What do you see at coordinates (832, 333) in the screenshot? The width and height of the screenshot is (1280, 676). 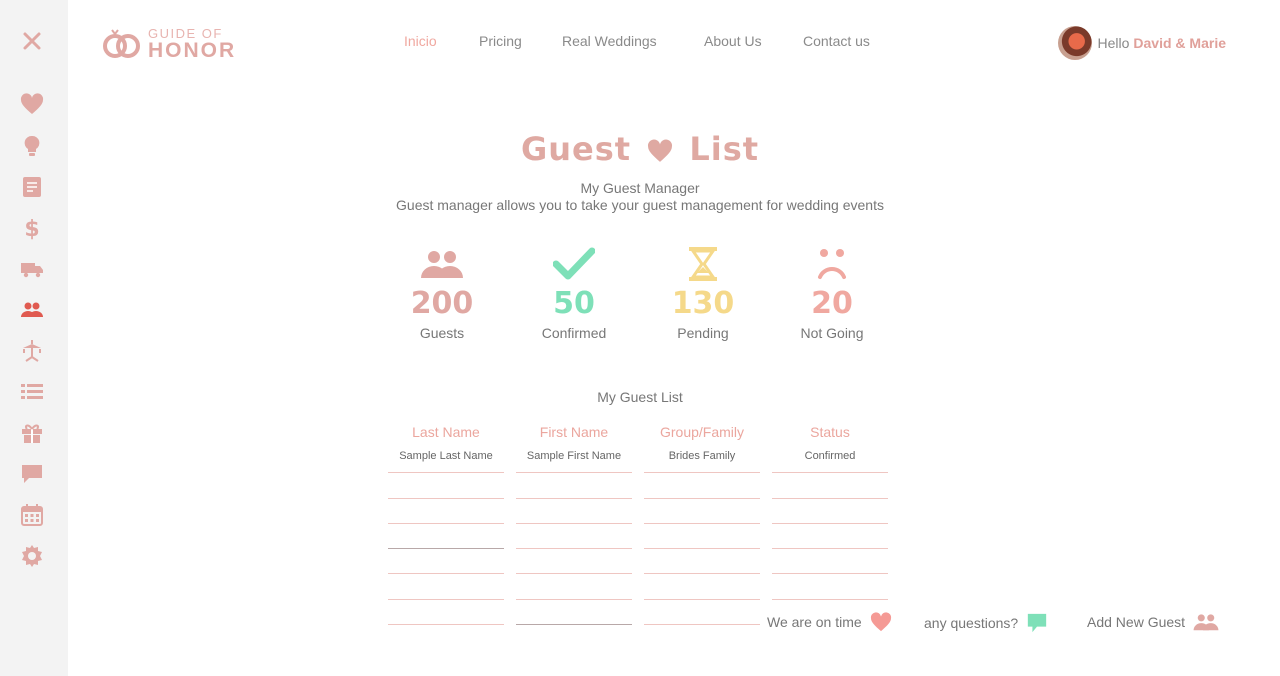 I see `stat-label: Not Going` at bounding box center [832, 333].